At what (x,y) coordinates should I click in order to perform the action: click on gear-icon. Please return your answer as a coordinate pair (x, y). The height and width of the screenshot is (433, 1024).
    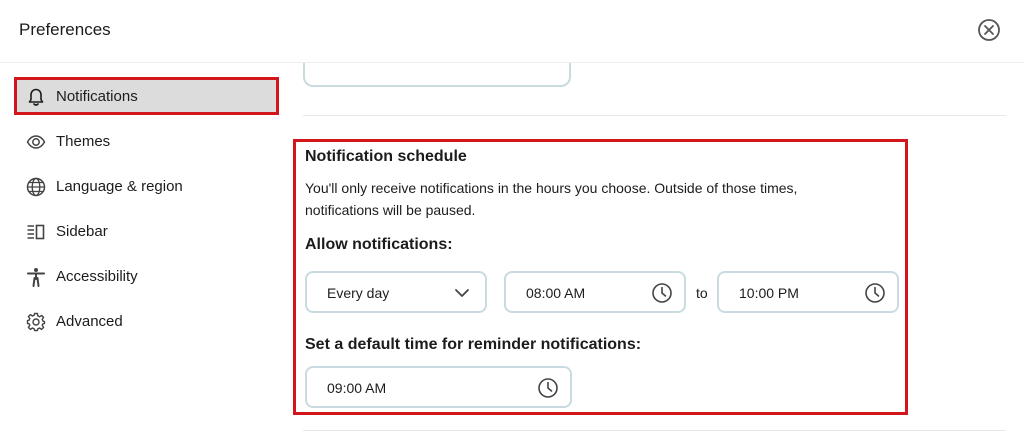
    Looking at the image, I should click on (36, 322).